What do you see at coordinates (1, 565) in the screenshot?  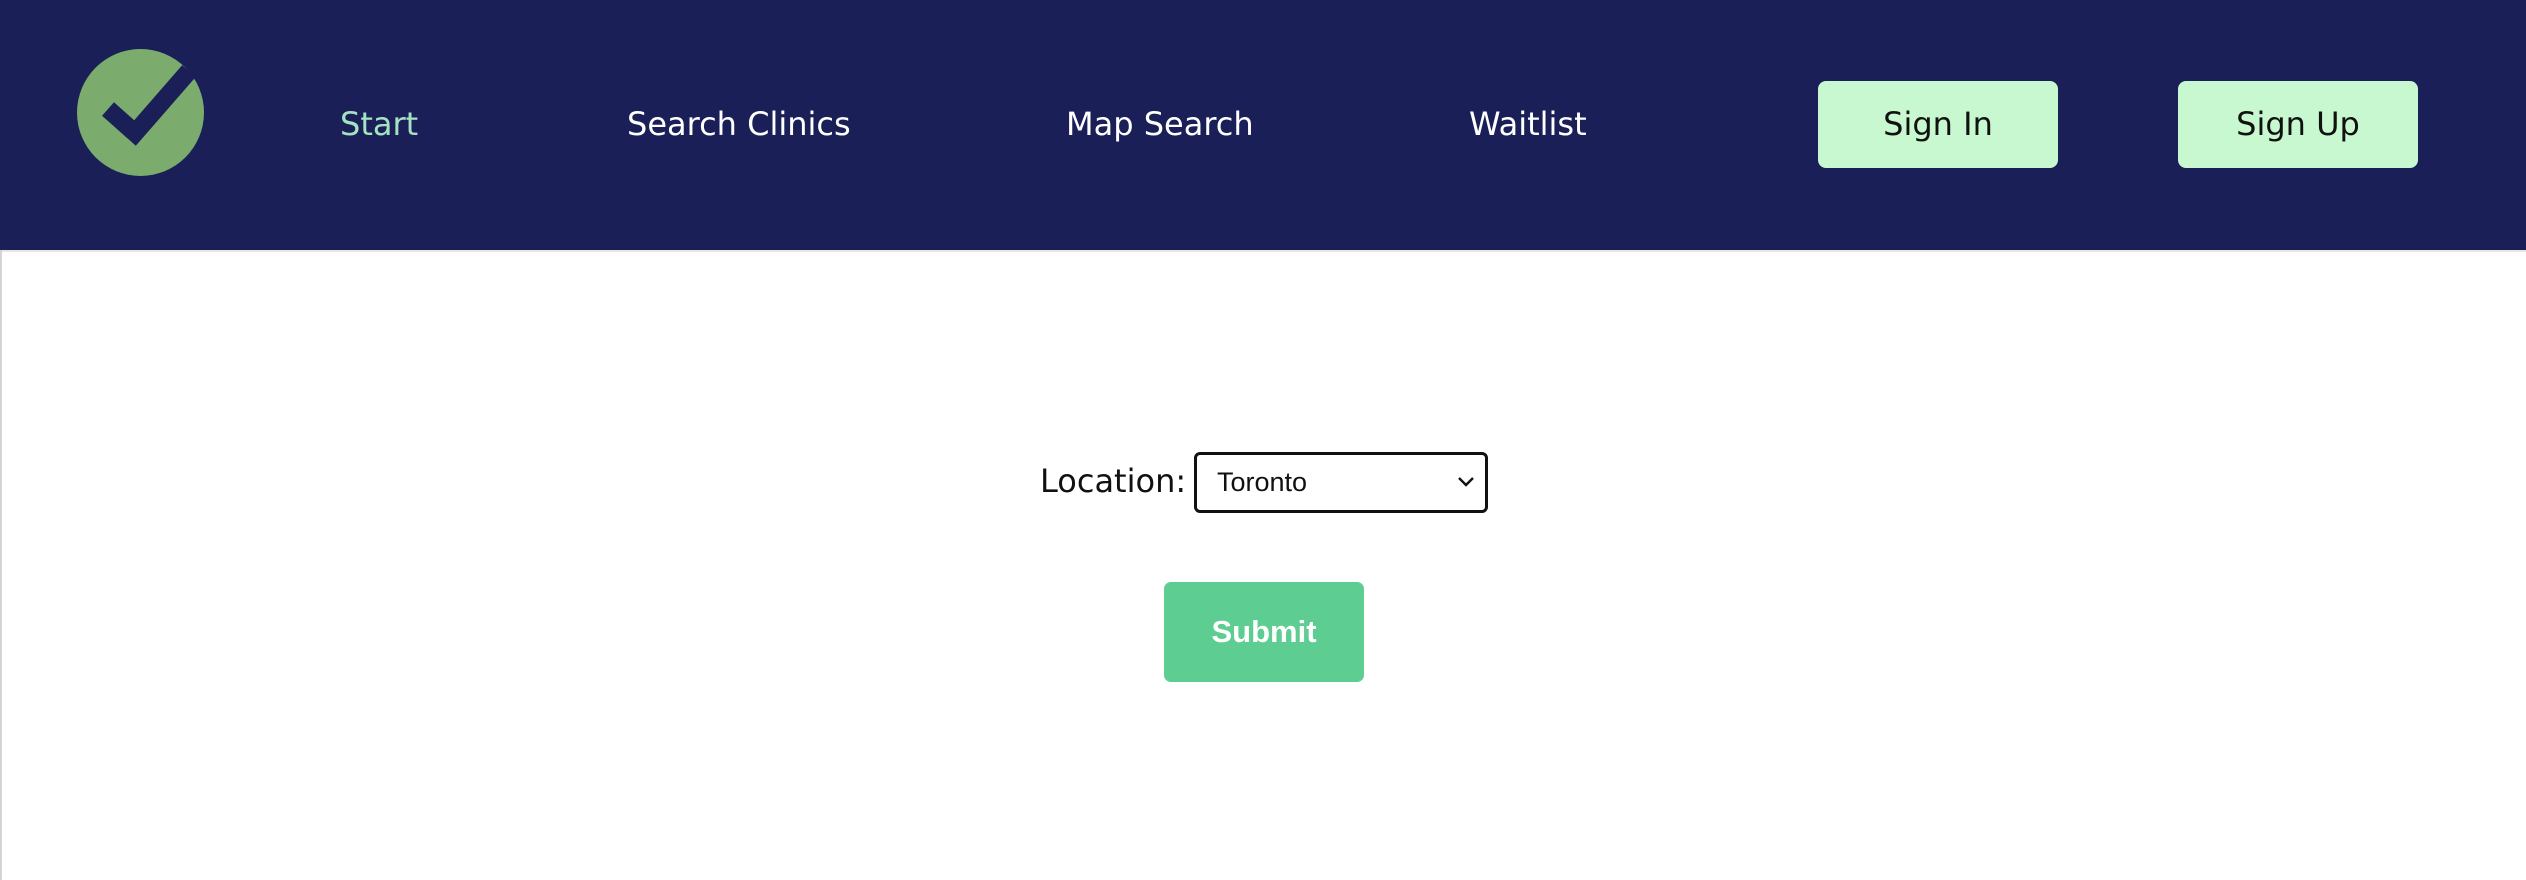 I see `page-left-border` at bounding box center [1, 565].